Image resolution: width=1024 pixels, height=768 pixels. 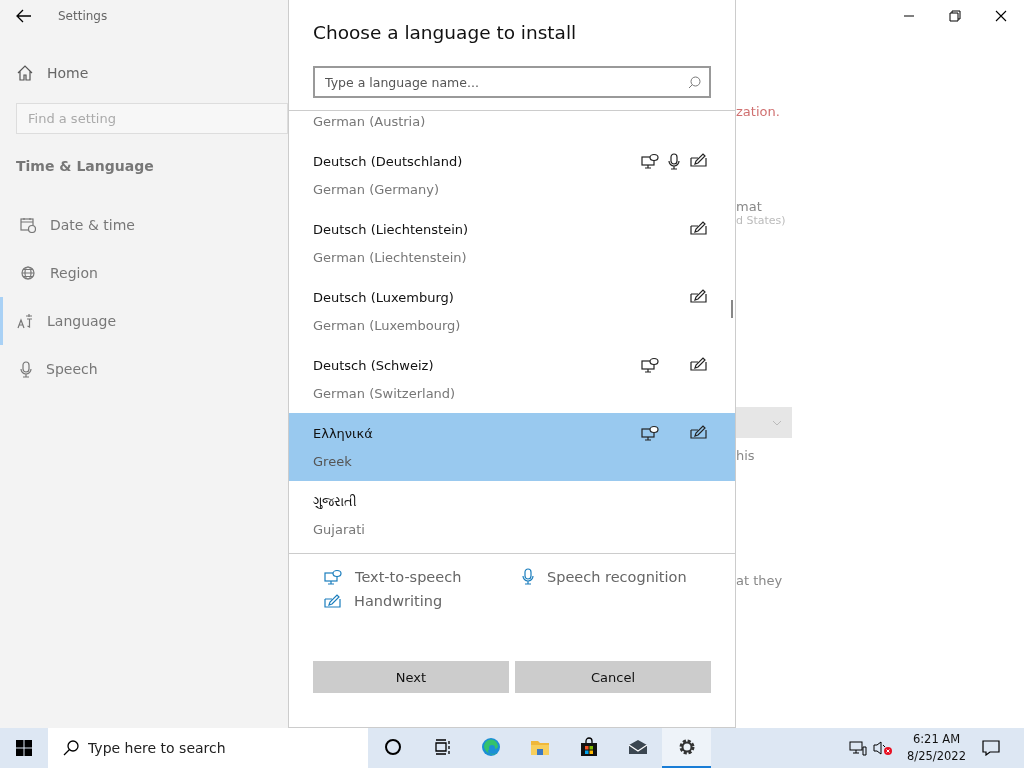 I want to click on legend-item: Handwriting, so click(x=423, y=601).